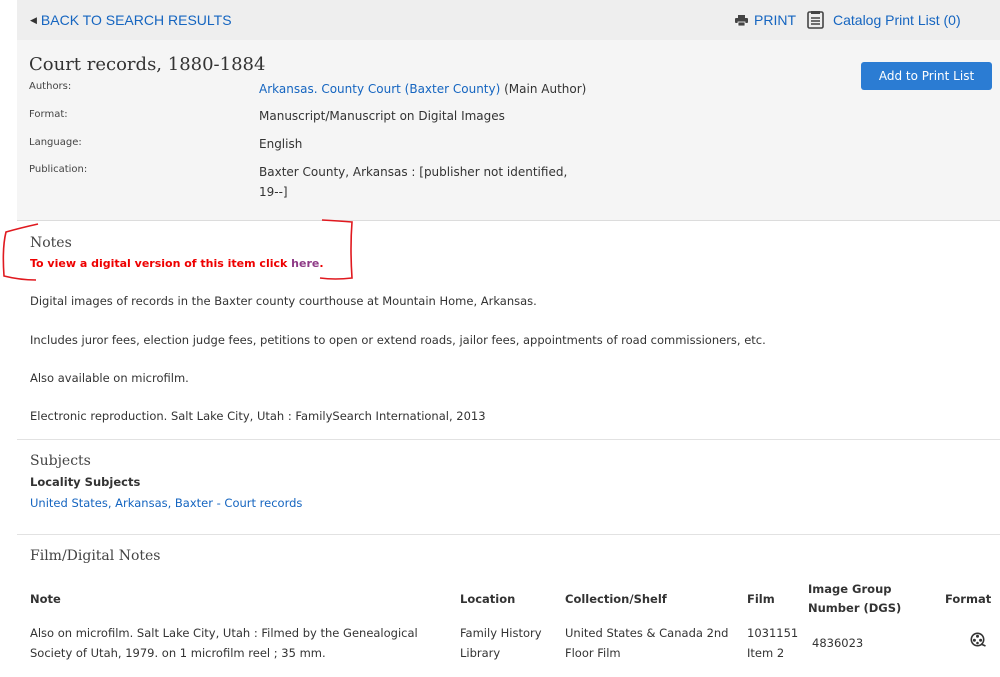  I want to click on note-paragraph: Also available on microfilm., so click(109, 378).